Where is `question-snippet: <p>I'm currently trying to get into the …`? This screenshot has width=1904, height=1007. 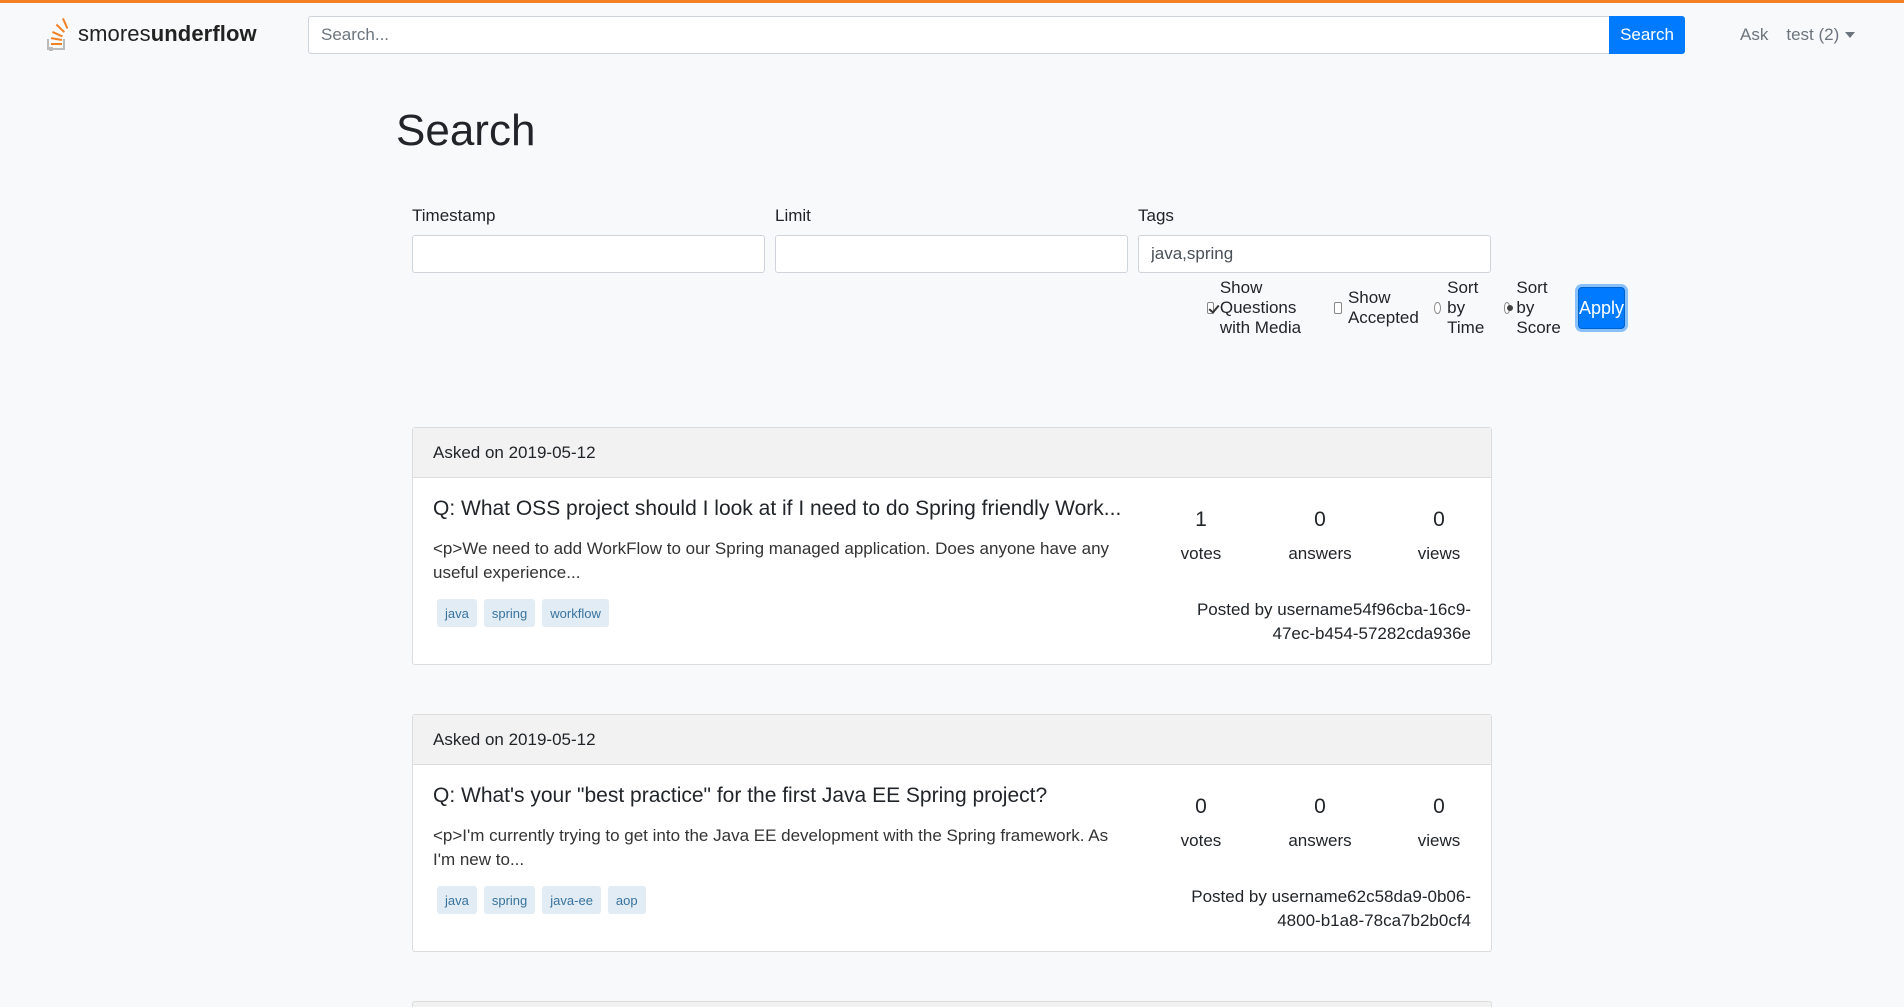 question-snippet: <p>I'm currently trying to get into the … is located at coordinates (771, 847).